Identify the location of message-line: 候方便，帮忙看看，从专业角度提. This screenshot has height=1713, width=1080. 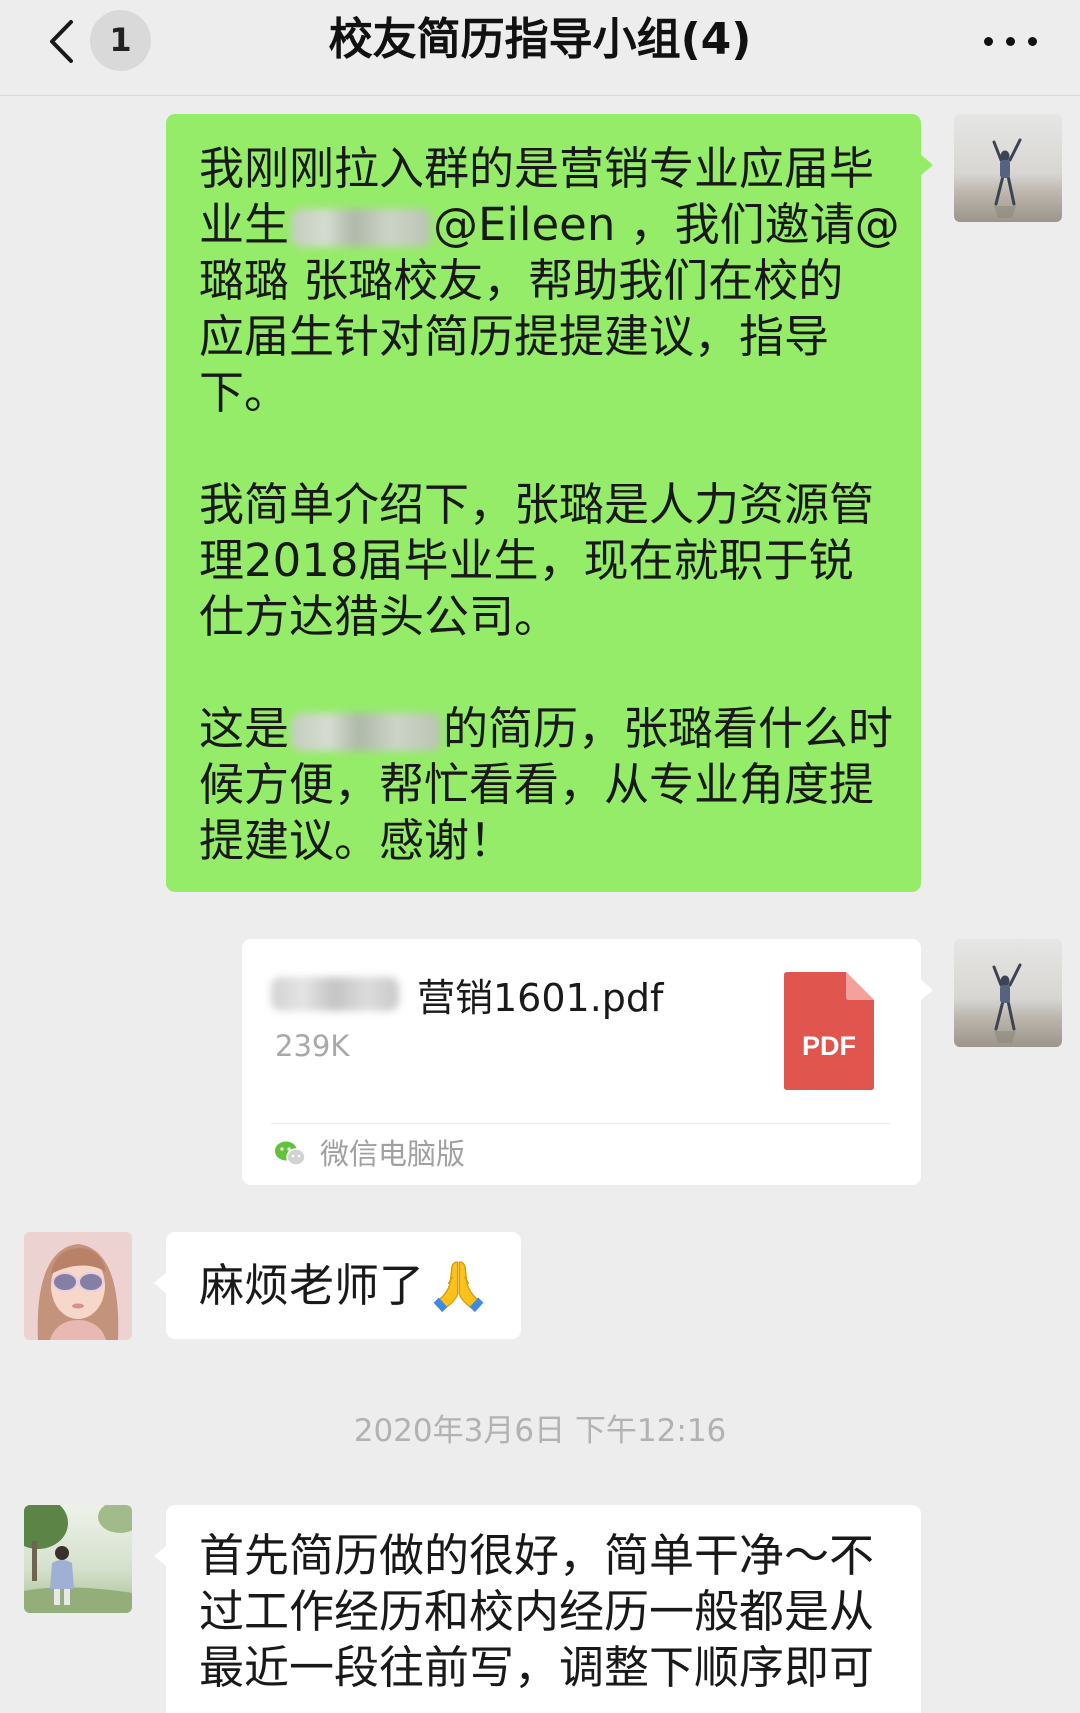
(537, 784).